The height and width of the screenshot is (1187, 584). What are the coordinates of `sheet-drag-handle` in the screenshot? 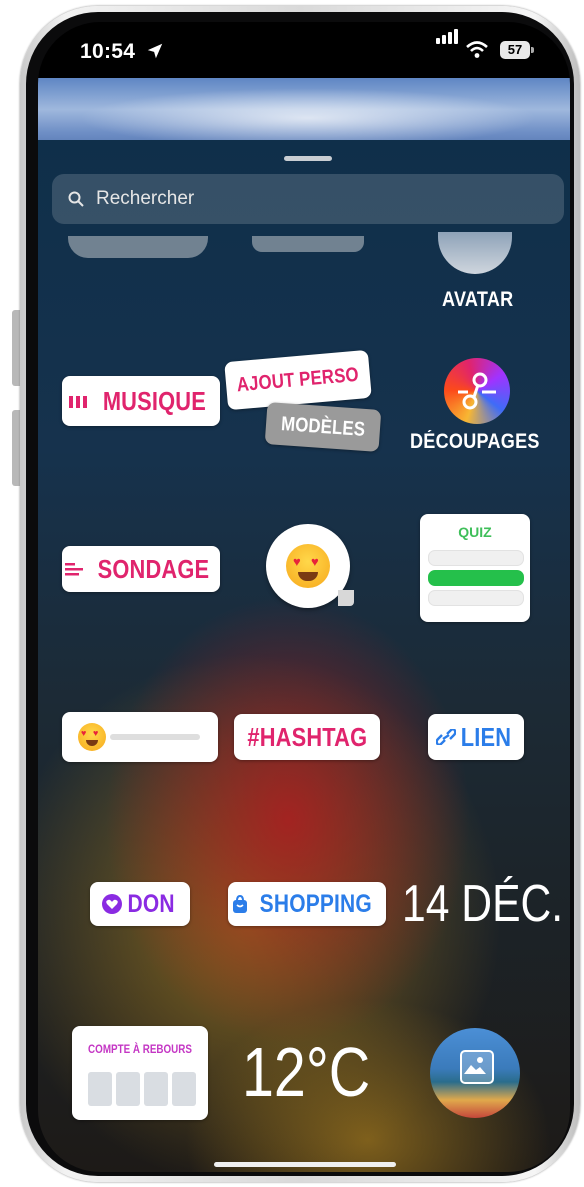 It's located at (308, 158).